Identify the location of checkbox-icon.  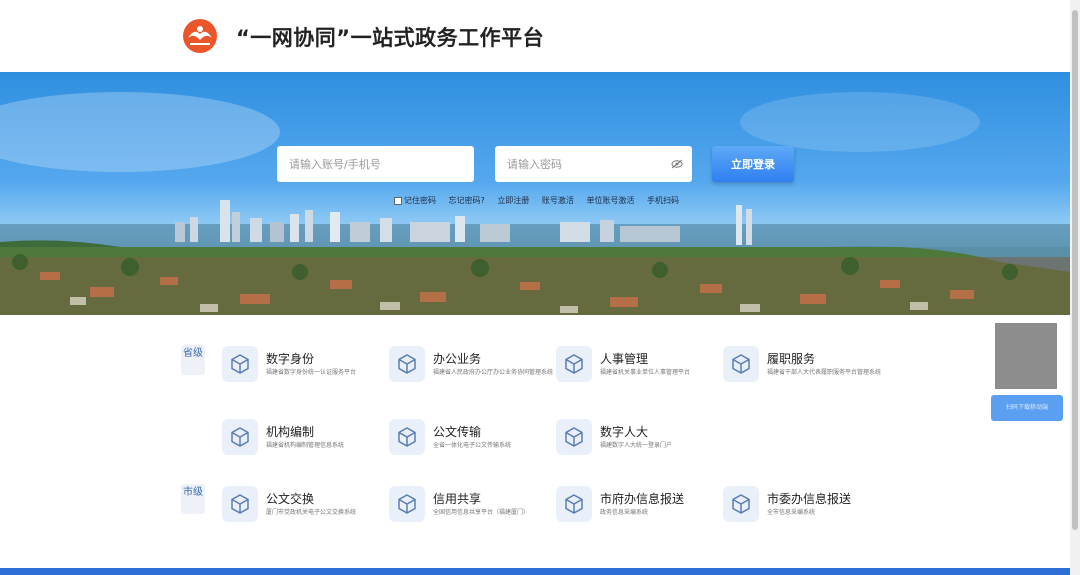
(398, 200).